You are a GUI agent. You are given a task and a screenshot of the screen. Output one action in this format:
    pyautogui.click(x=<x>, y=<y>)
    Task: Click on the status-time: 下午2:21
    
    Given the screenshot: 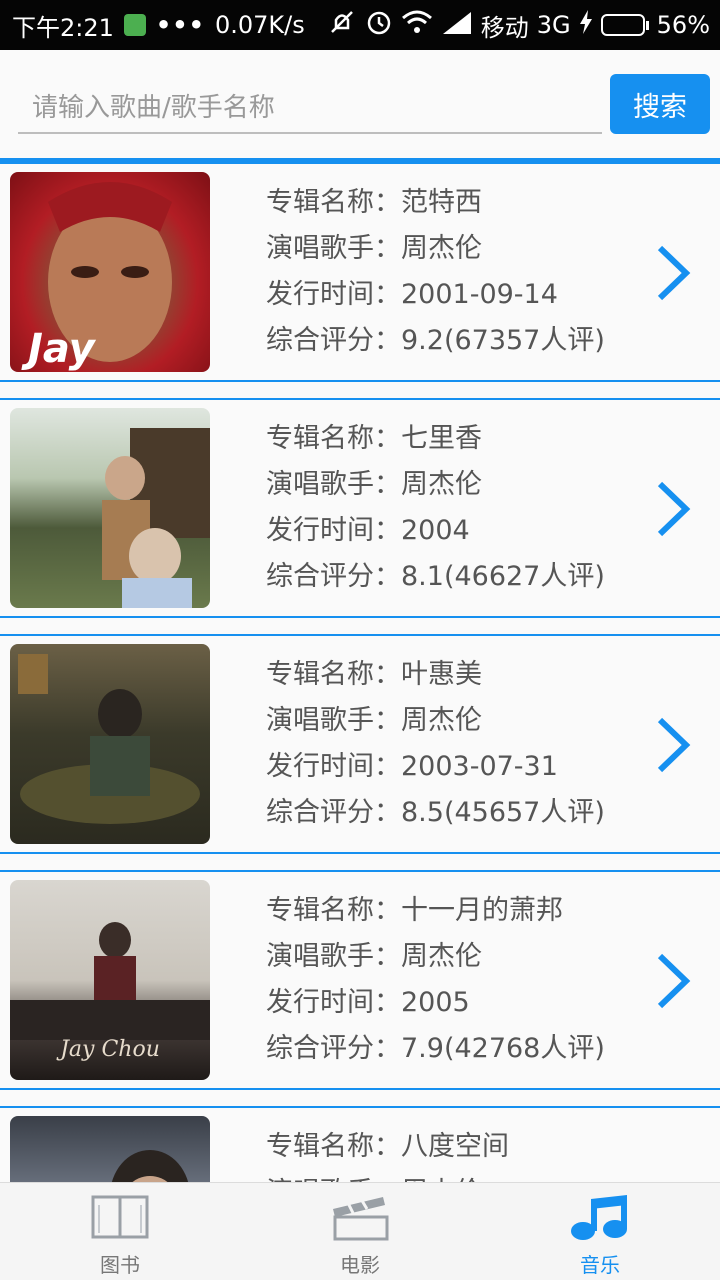 What is the action you would take?
    pyautogui.click(x=63, y=27)
    